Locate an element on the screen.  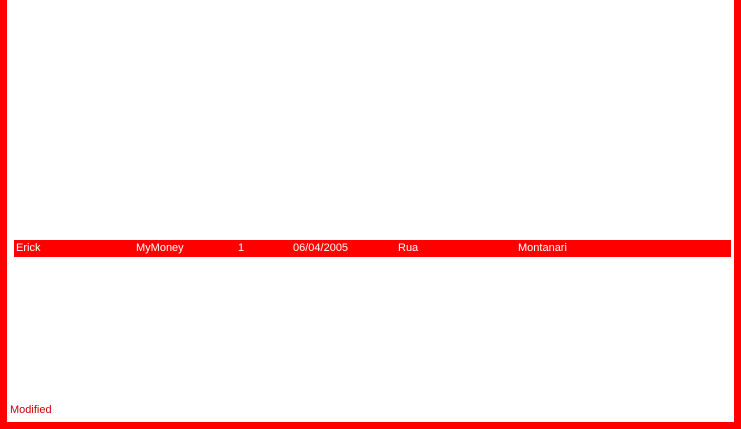
selected-record-row: Erick MyMoney 1 06/04/2005 Rua Montanari is located at coordinates (372, 248).